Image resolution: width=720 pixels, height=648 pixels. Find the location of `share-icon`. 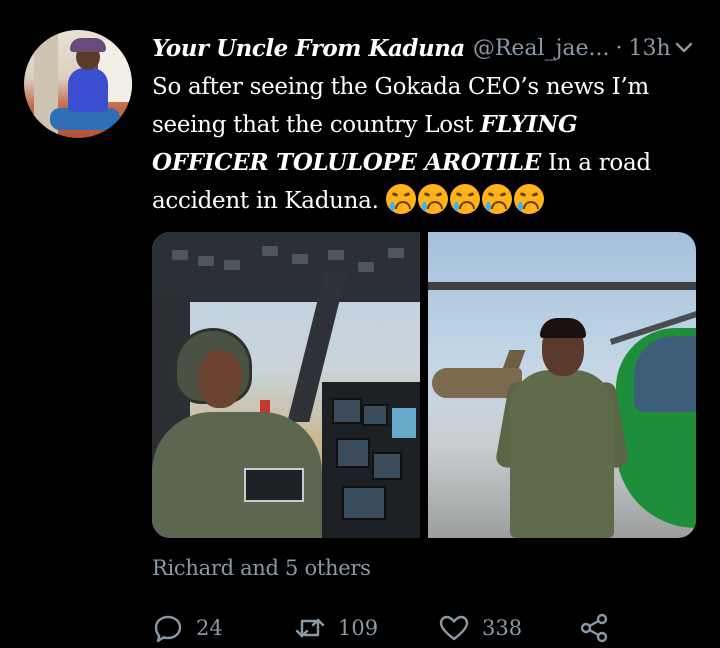

share-icon is located at coordinates (594, 628).